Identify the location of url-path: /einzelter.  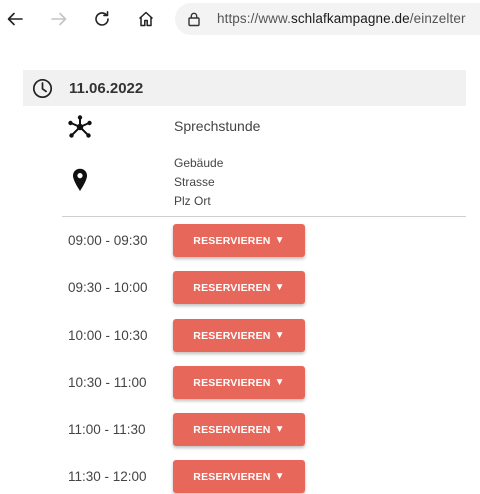
(437, 18).